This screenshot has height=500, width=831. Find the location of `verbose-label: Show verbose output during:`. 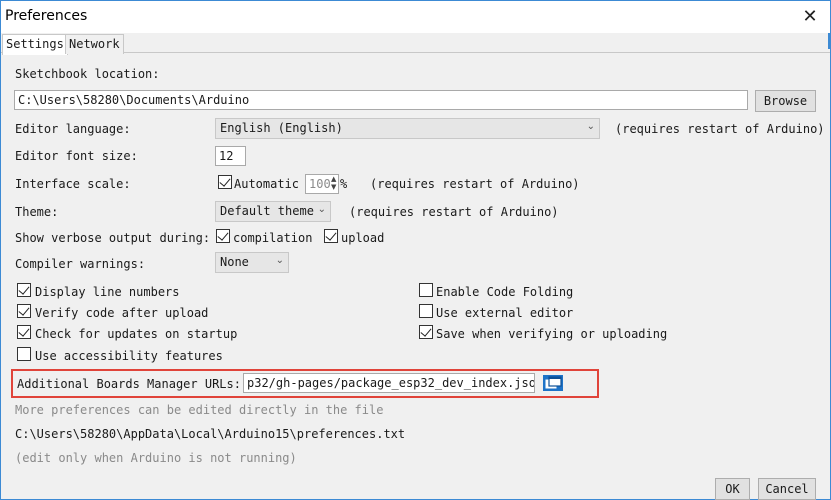

verbose-label: Show verbose output during: is located at coordinates (113, 238).